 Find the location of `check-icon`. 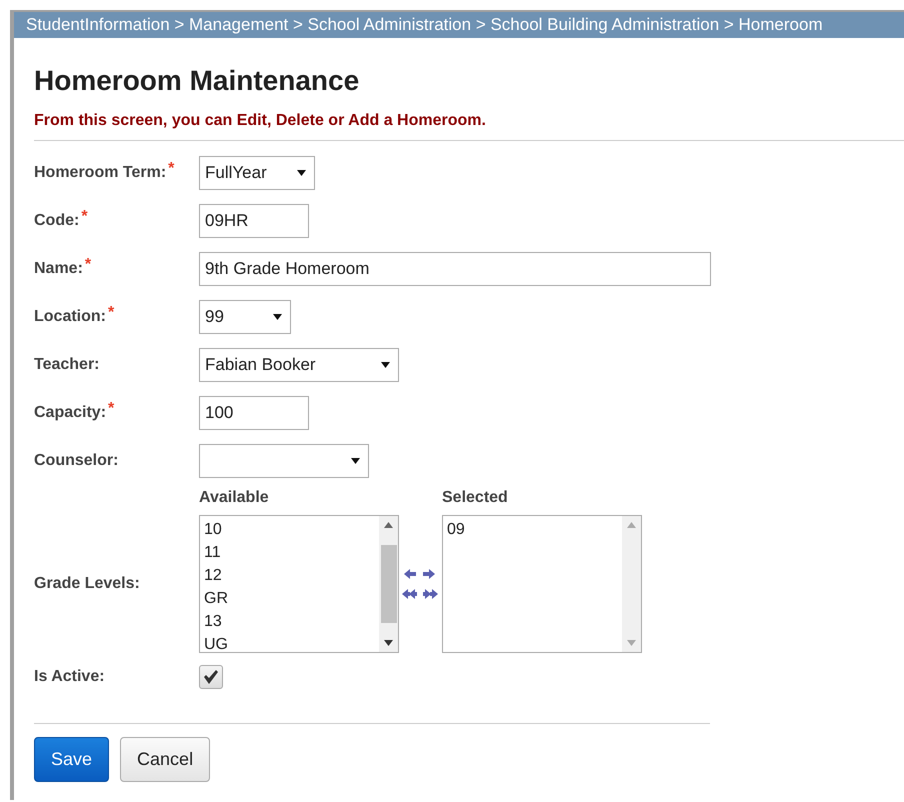

check-icon is located at coordinates (211, 677).